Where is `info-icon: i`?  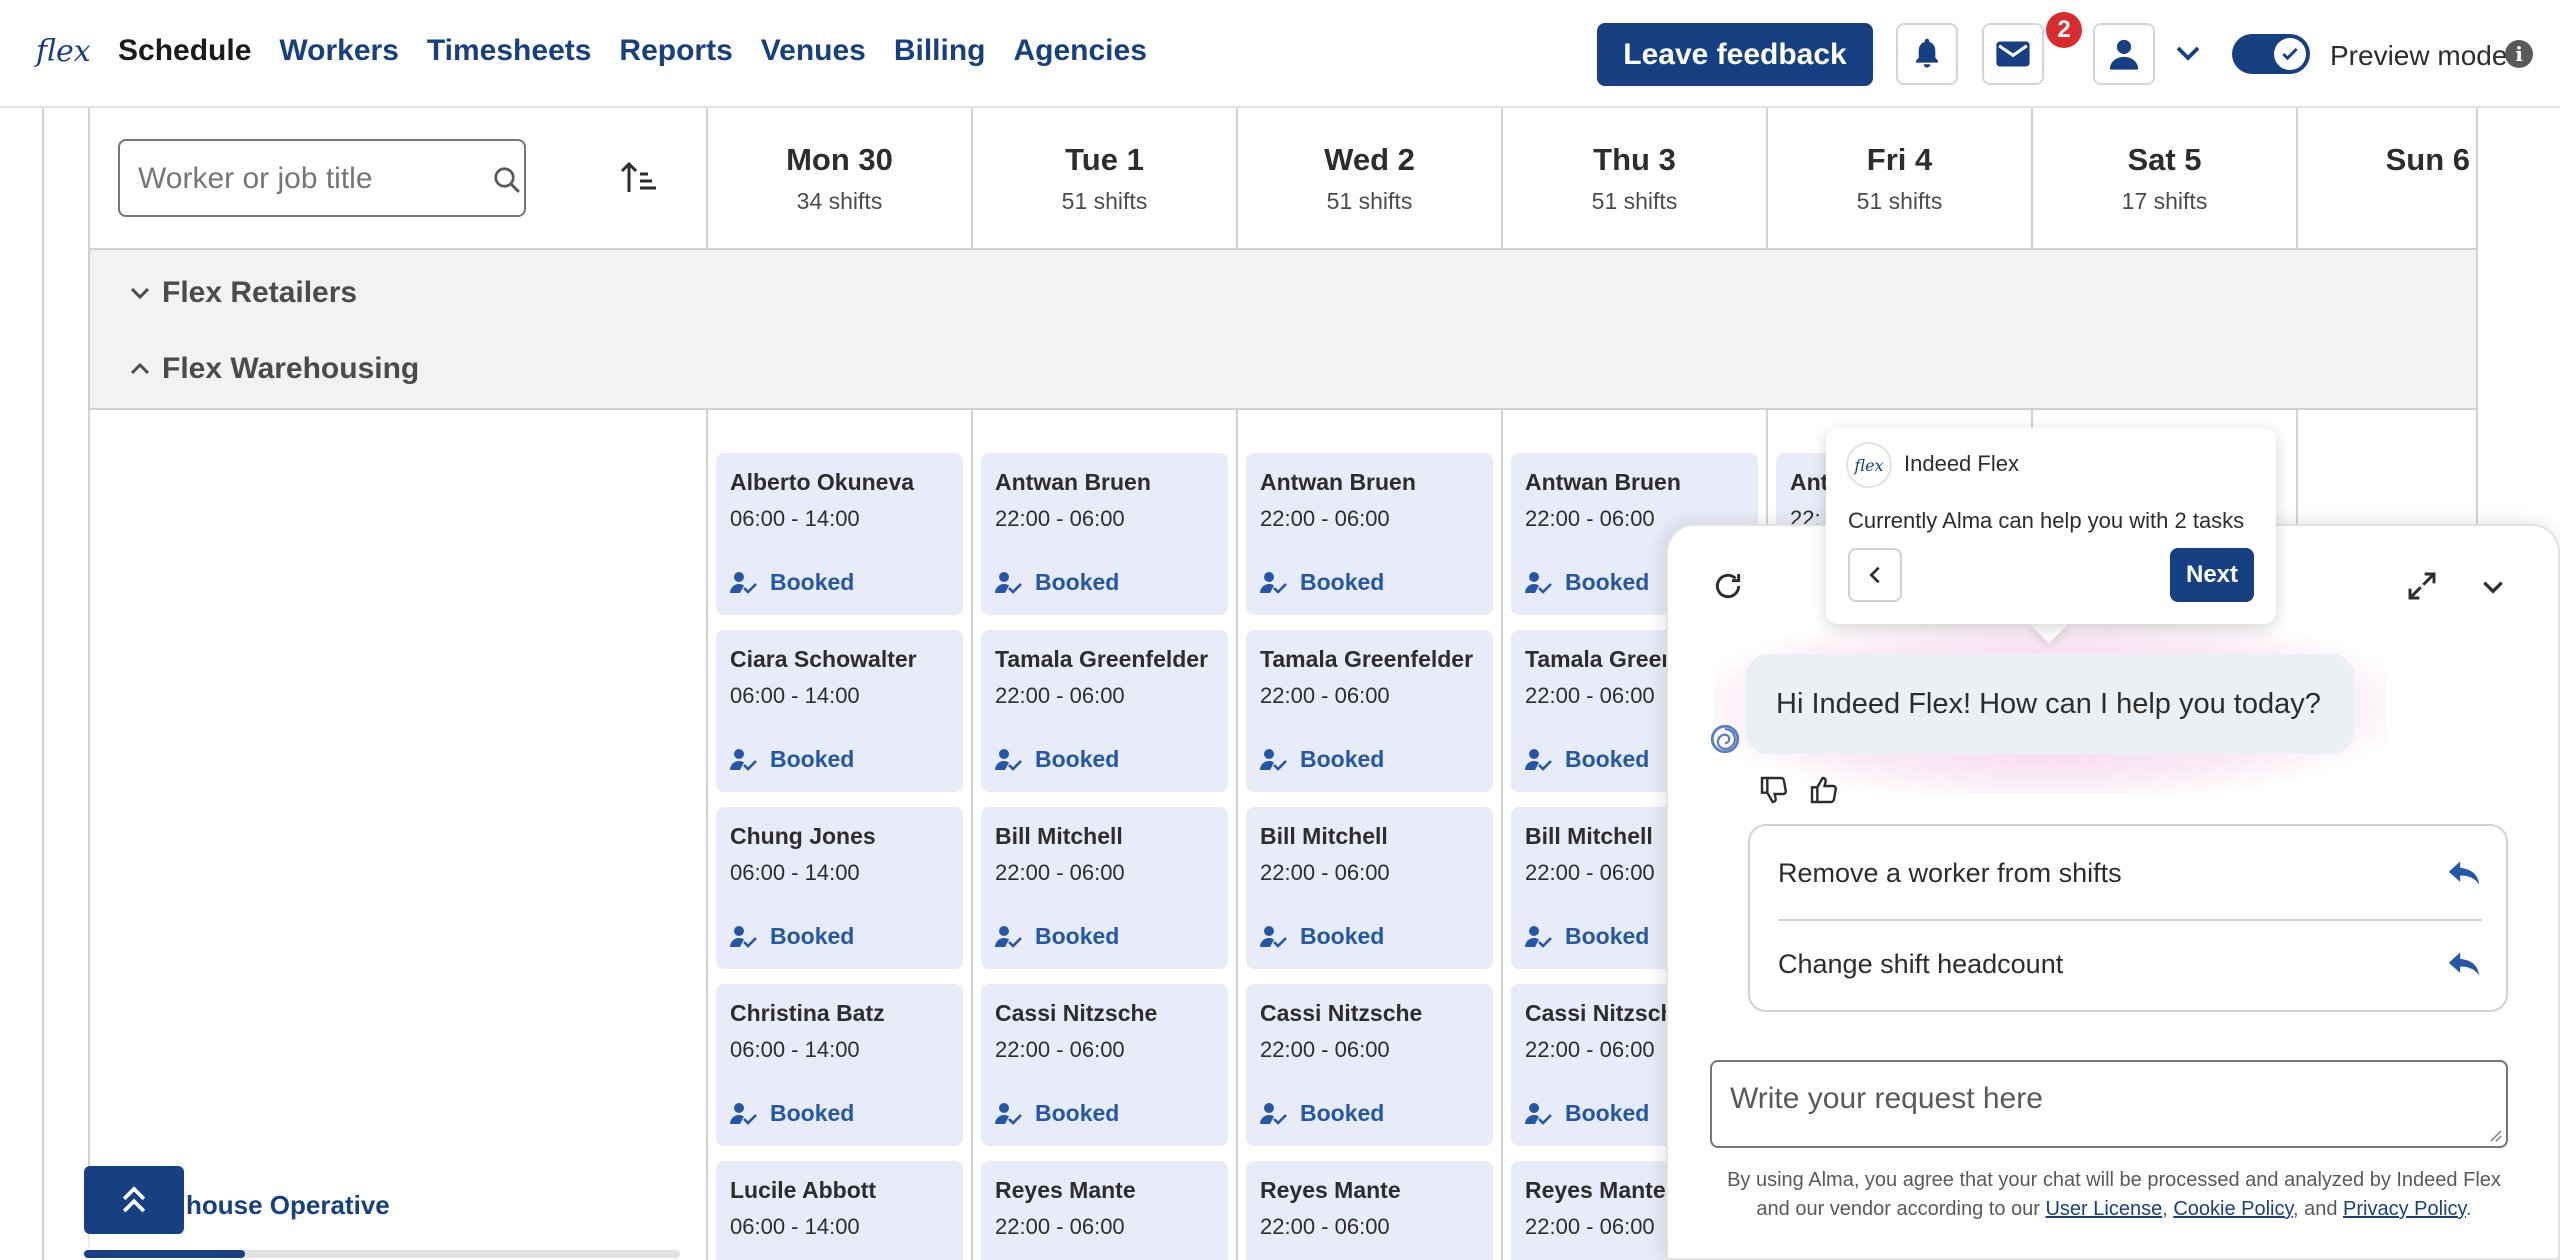 info-icon: i is located at coordinates (2519, 54).